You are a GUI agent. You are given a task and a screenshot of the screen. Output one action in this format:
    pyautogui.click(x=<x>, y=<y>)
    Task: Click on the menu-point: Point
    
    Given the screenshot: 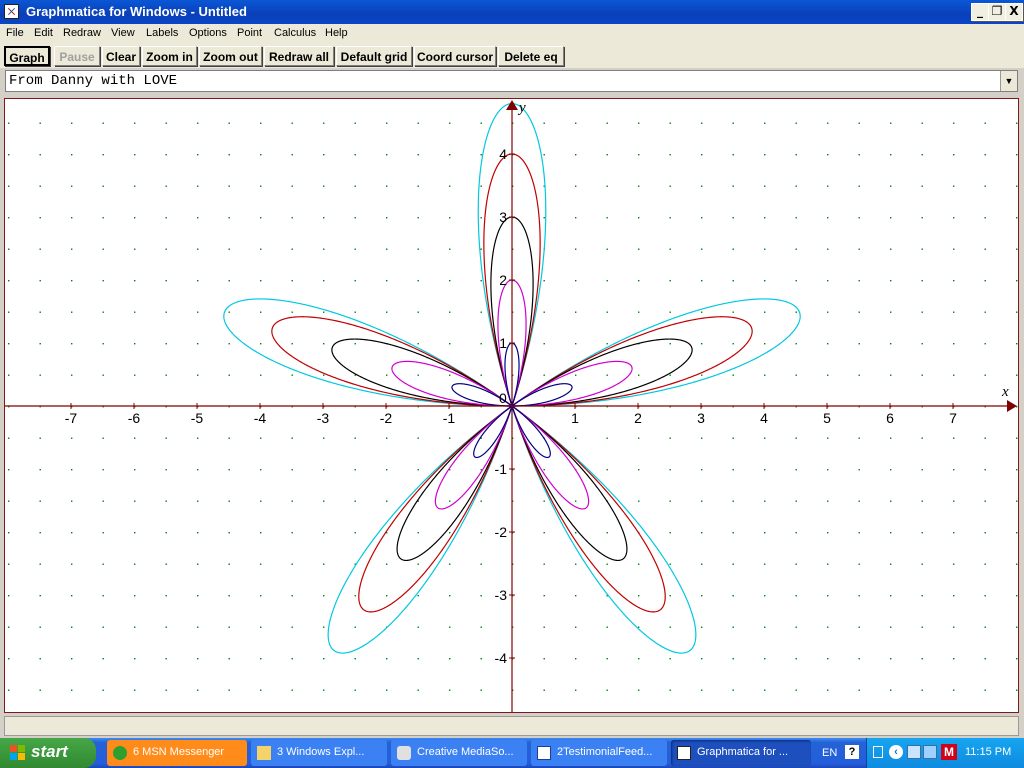 What is the action you would take?
    pyautogui.click(x=249, y=33)
    